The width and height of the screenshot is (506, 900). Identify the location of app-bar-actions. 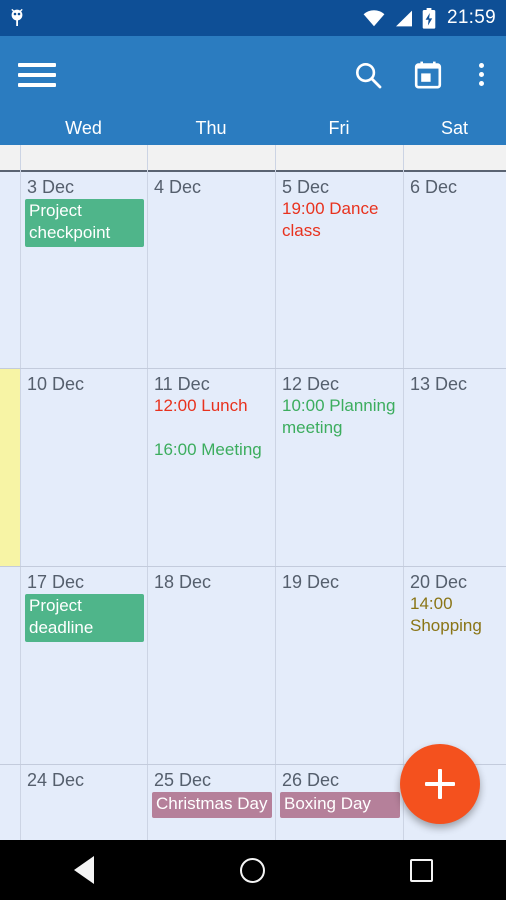
(421, 75).